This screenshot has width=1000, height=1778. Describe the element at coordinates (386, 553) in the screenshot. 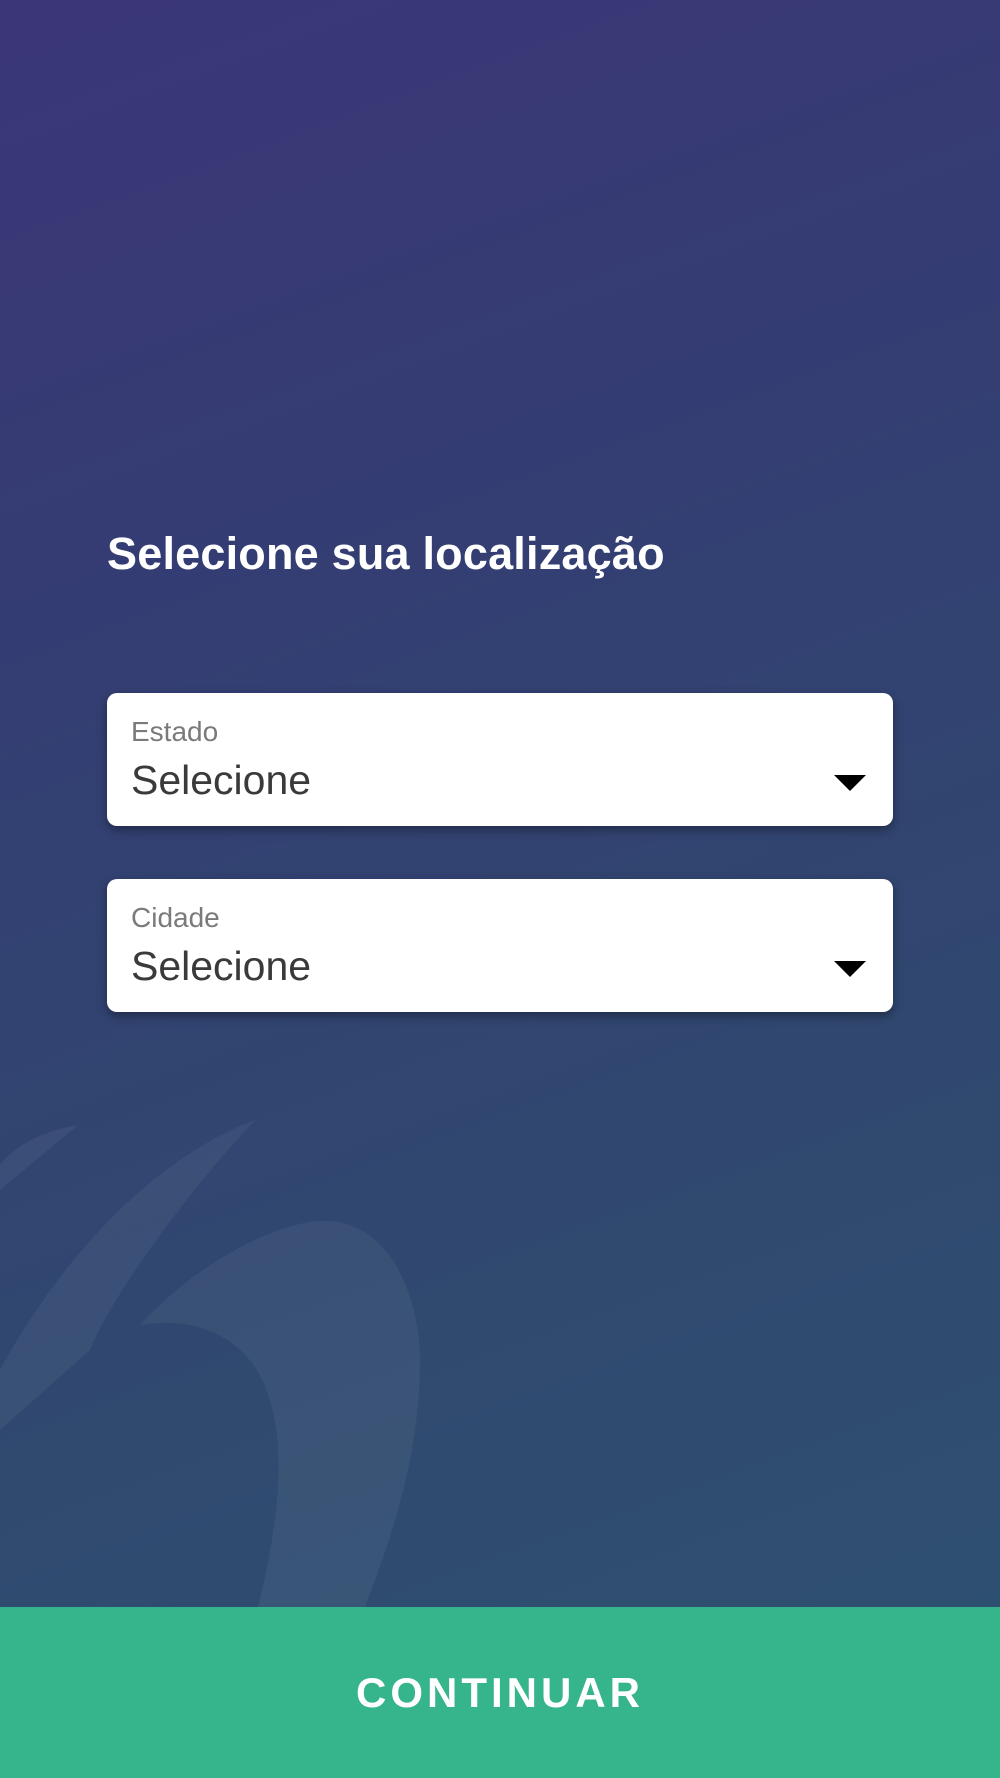

I see `page-title: Selecione sua localização` at that location.